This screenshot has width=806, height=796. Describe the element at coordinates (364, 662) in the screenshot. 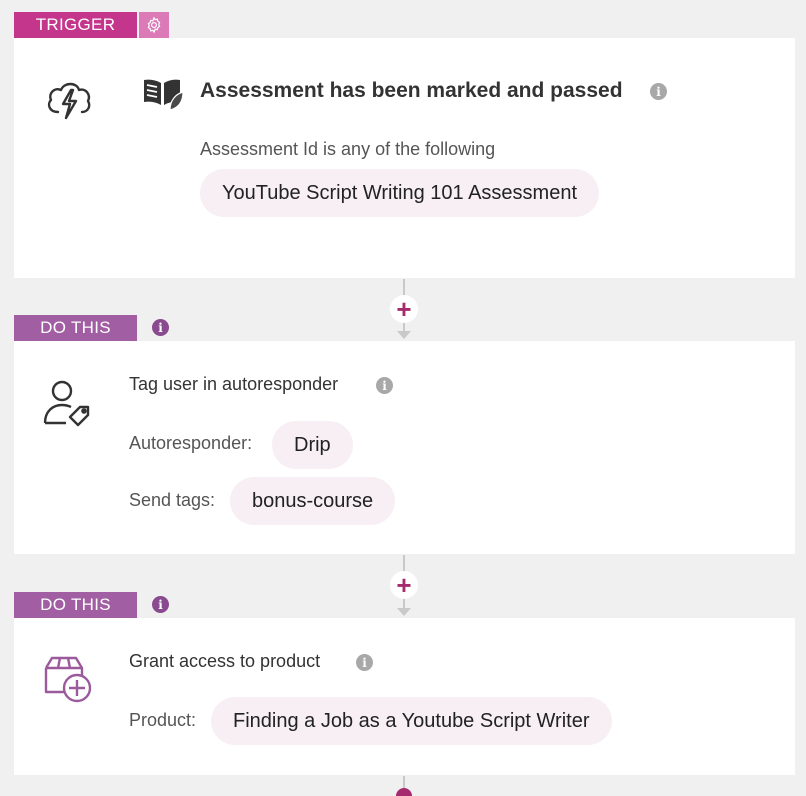

I see `action2-info-icon: i` at that location.